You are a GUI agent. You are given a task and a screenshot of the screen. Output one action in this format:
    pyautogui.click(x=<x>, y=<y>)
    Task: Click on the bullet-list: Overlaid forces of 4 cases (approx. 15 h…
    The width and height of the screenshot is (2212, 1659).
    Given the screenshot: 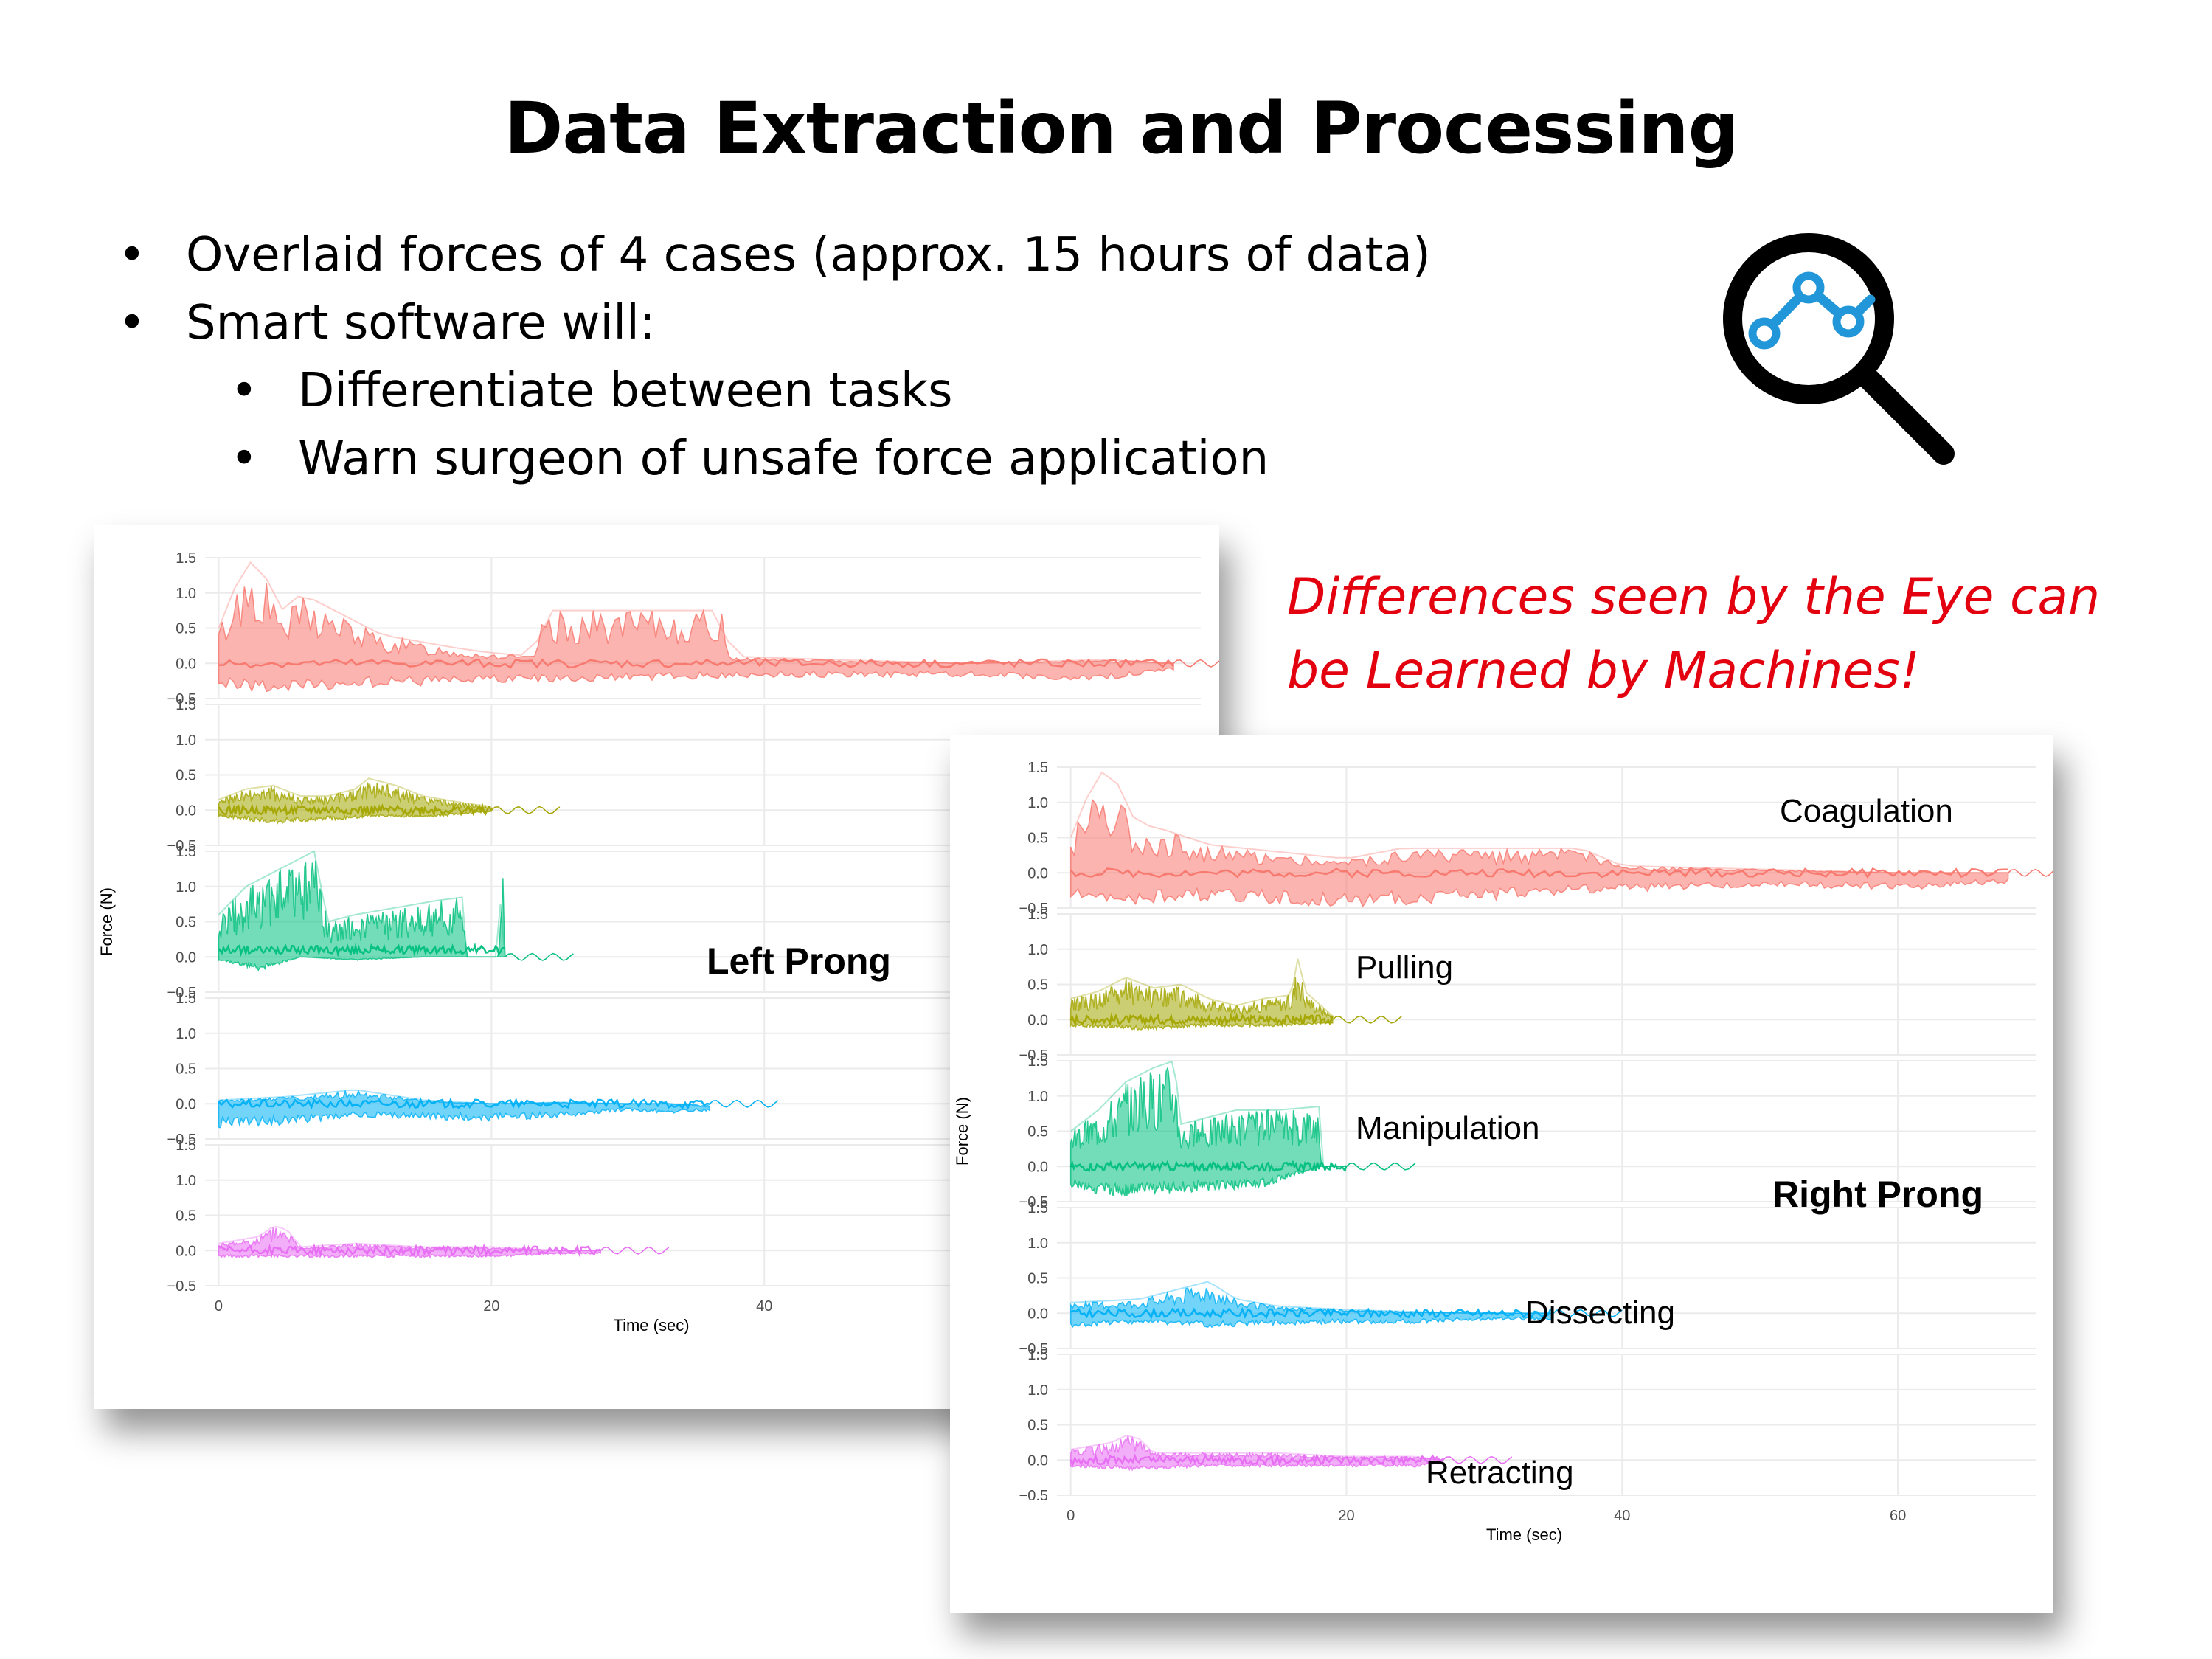 What is the action you would take?
    pyautogui.click(x=771, y=357)
    